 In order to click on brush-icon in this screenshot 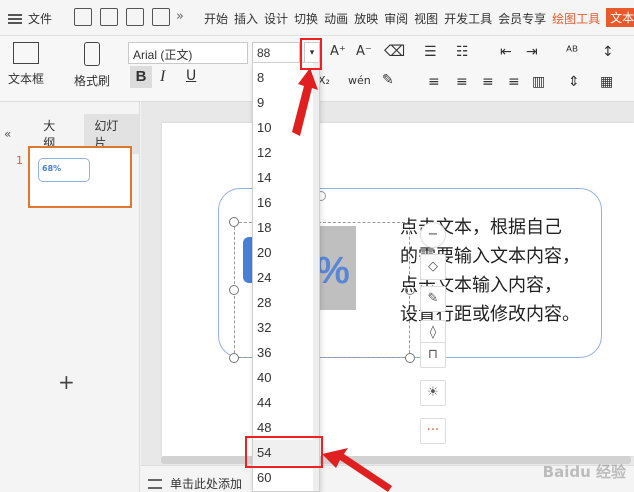, I will do `click(92, 54)`.